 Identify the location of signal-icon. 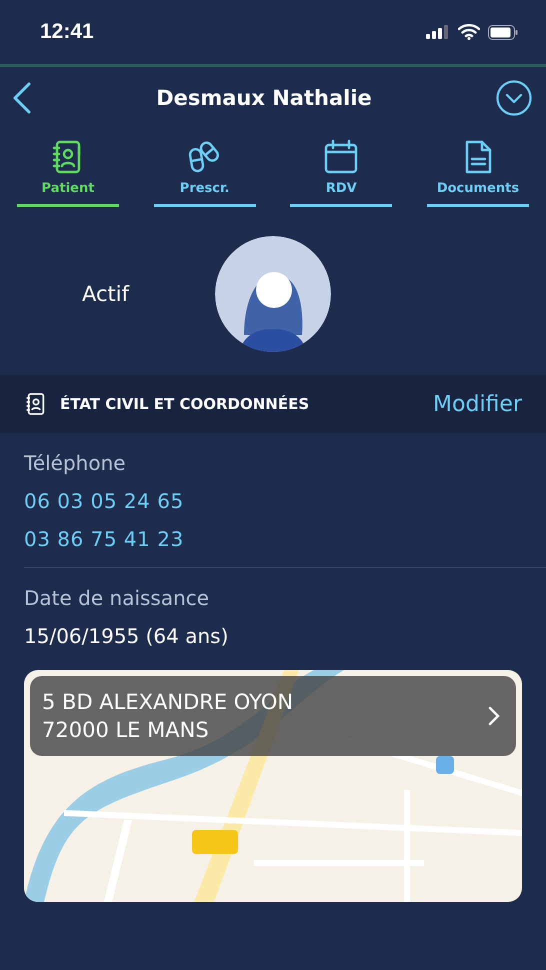
(438, 32).